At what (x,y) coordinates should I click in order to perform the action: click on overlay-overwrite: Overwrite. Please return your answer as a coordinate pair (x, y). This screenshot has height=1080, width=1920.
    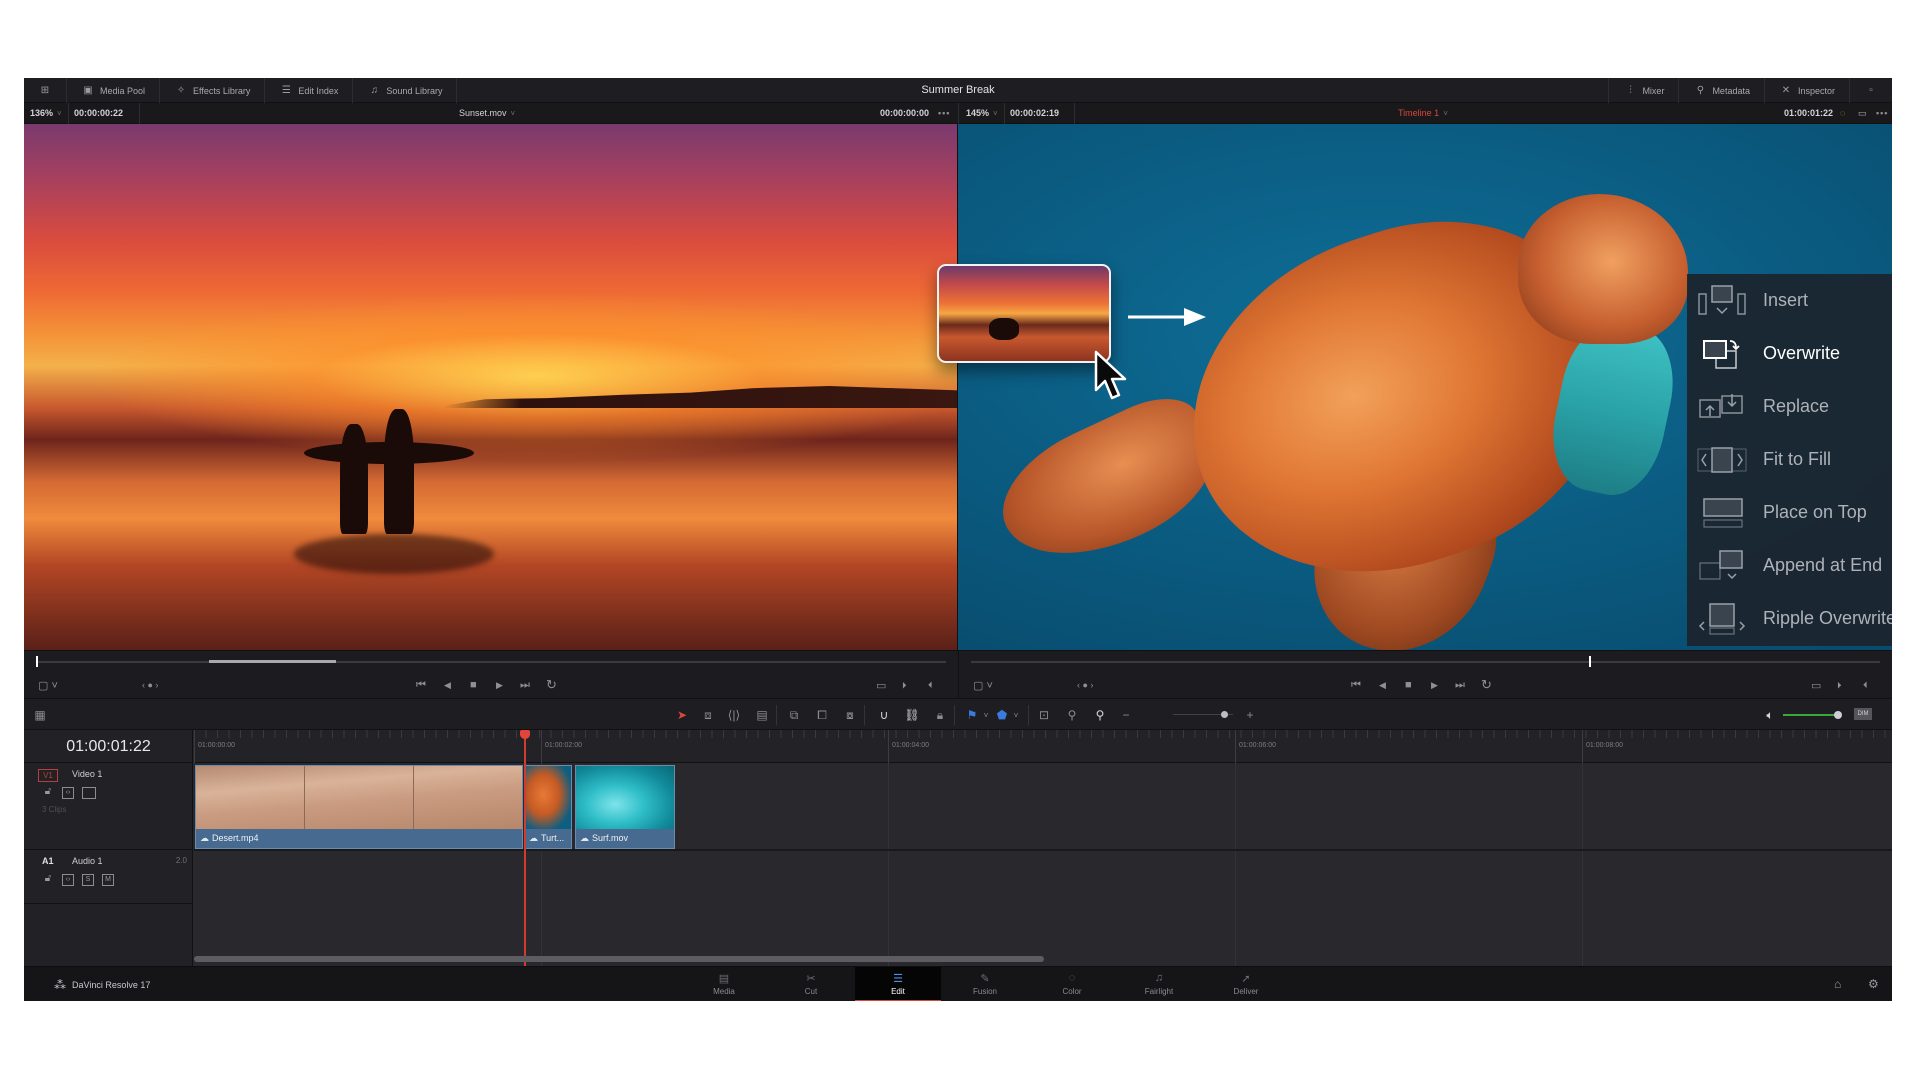
    Looking at the image, I should click on (1789, 353).